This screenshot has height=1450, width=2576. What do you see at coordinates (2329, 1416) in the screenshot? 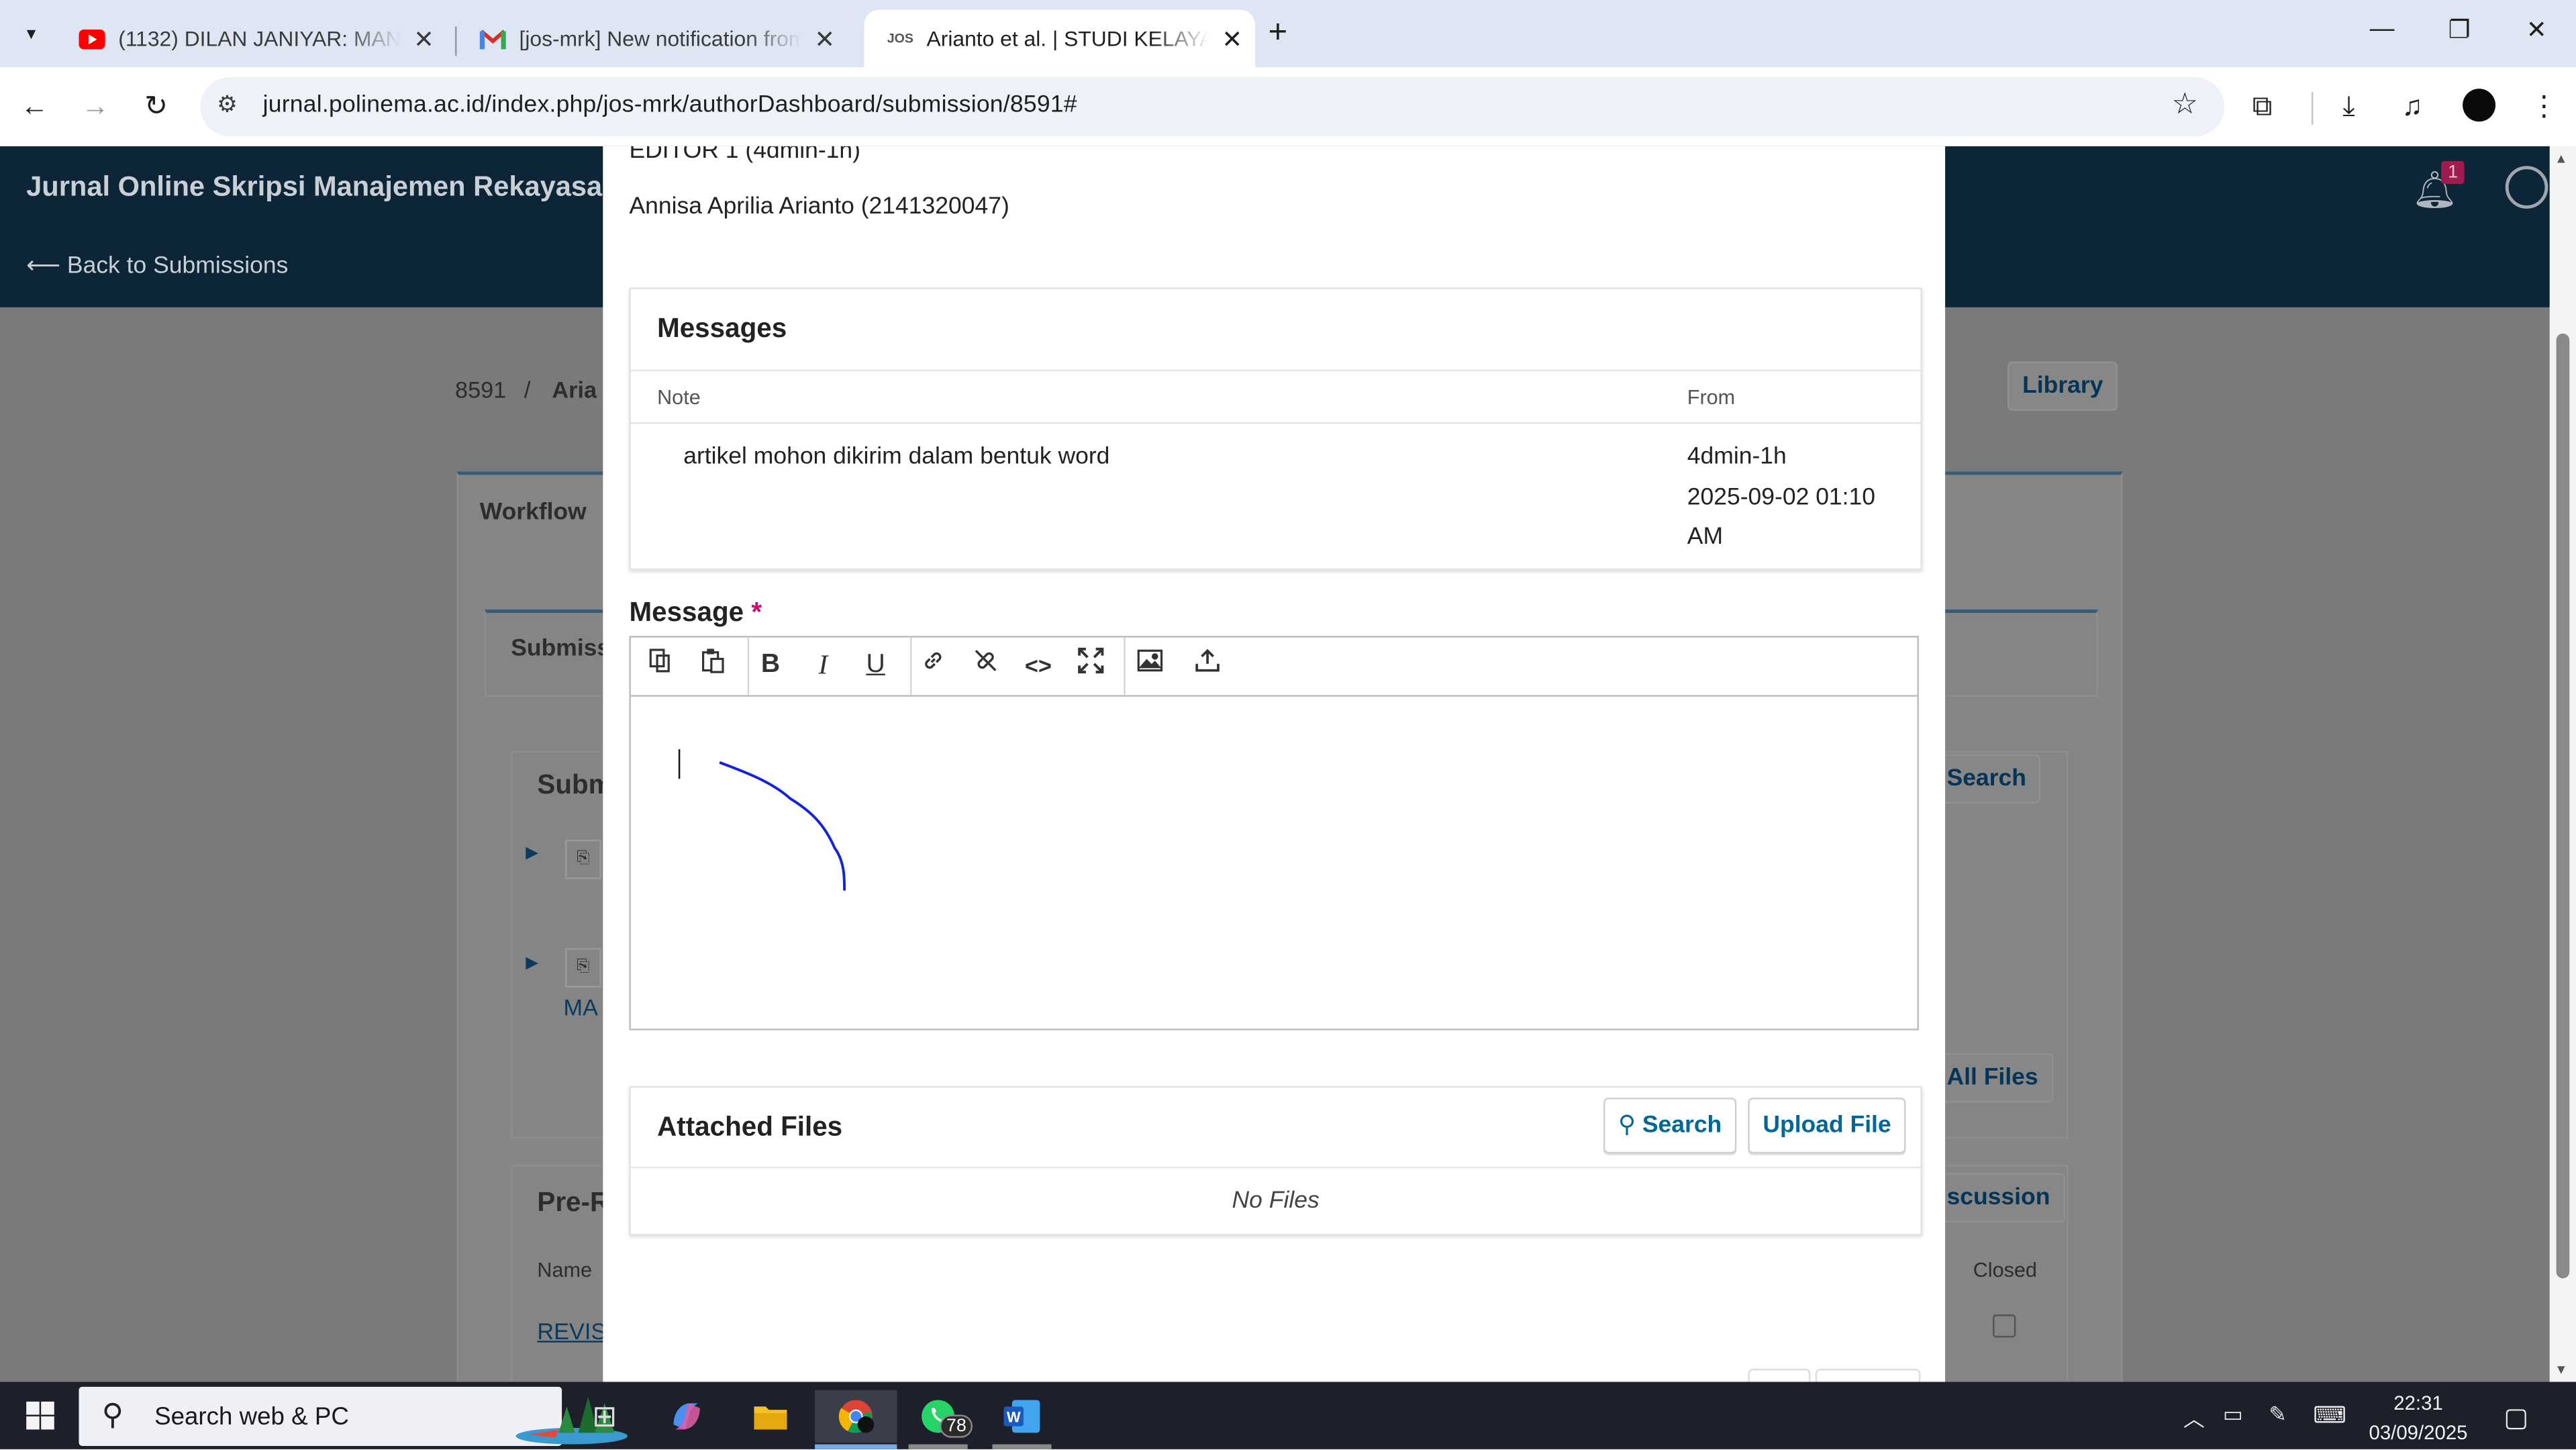
I see `keyboard-icon: ⌨` at bounding box center [2329, 1416].